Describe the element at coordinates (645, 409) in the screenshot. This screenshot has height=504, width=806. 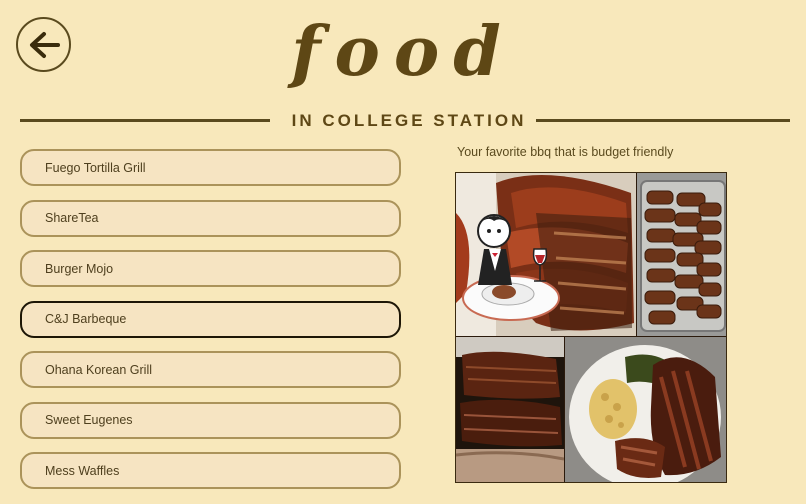
I see `photo-bbq-plate` at that location.